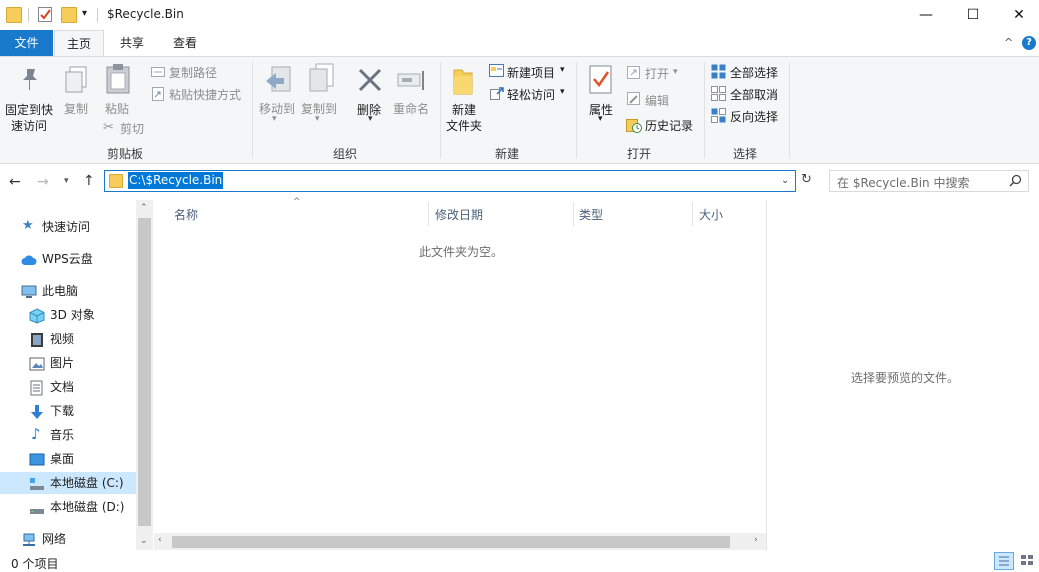 This screenshot has width=1039, height=572. What do you see at coordinates (69, 15) in the screenshot?
I see `new-folder-quick-icon` at bounding box center [69, 15].